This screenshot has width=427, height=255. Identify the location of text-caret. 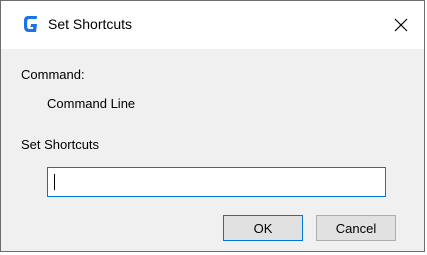
(54, 182).